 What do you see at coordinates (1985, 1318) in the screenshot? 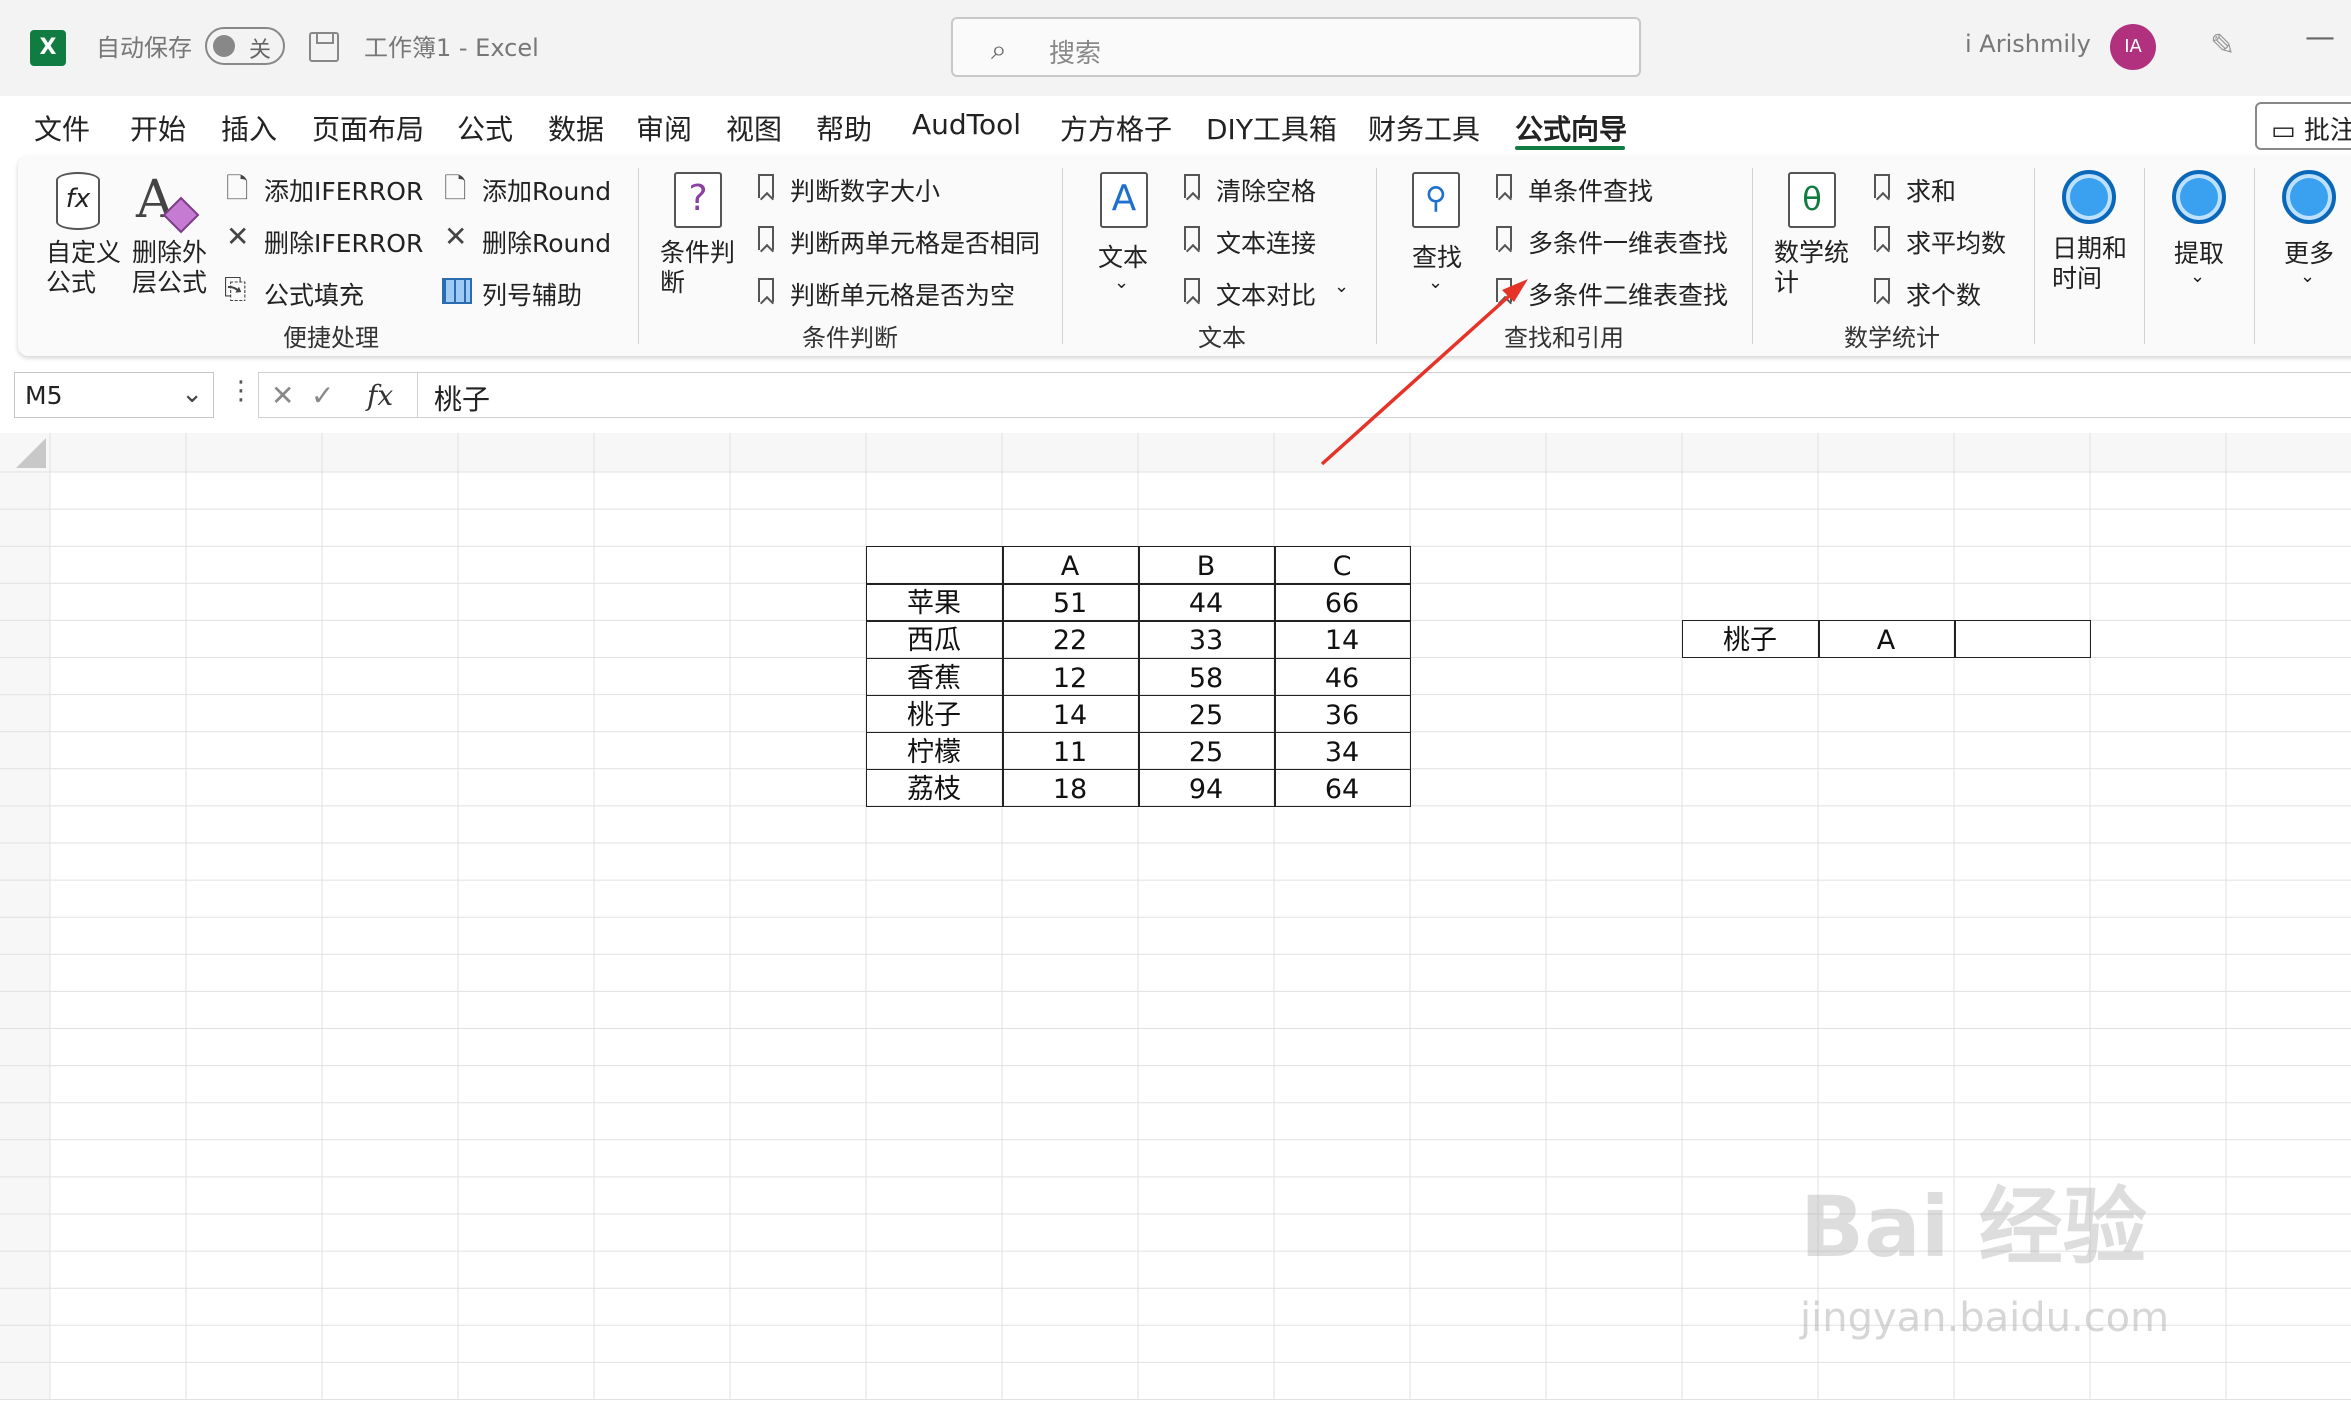
I see `baidu-watermark-url: jingyan.baidu.com` at bounding box center [1985, 1318].